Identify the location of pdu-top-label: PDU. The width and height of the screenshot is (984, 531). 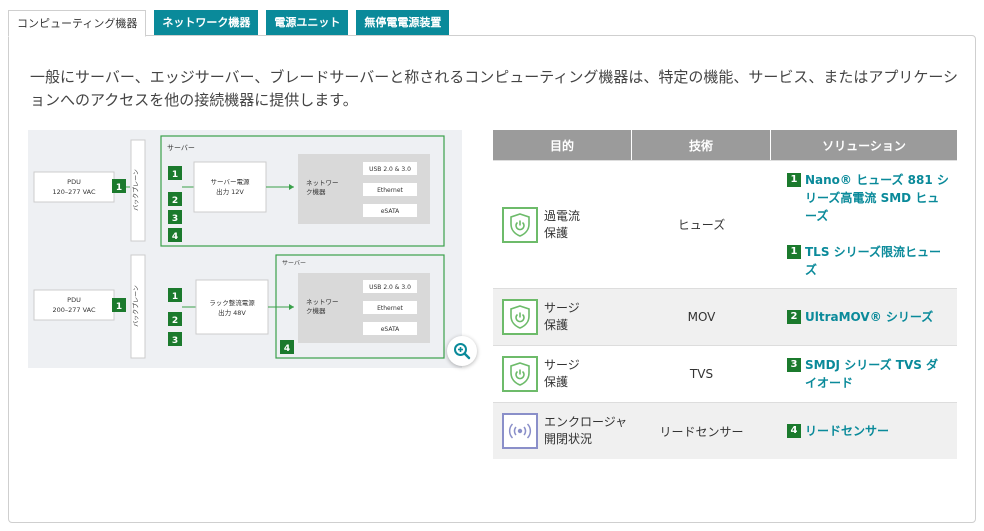
(74, 182).